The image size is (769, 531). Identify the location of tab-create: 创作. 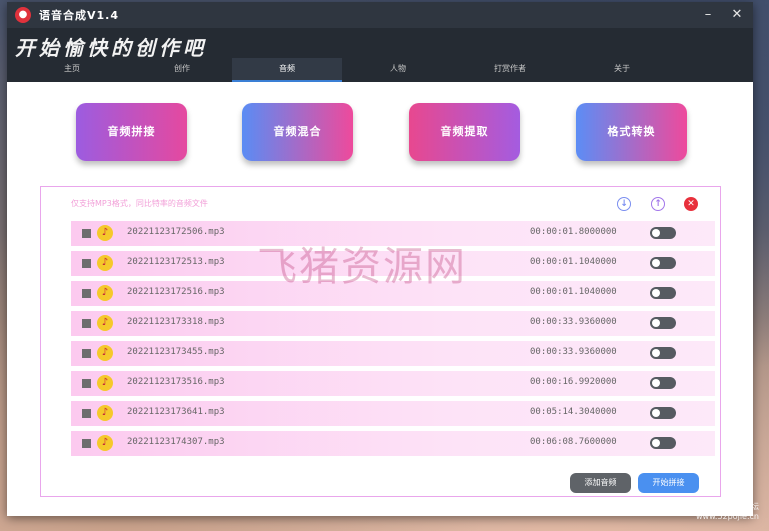
(182, 70).